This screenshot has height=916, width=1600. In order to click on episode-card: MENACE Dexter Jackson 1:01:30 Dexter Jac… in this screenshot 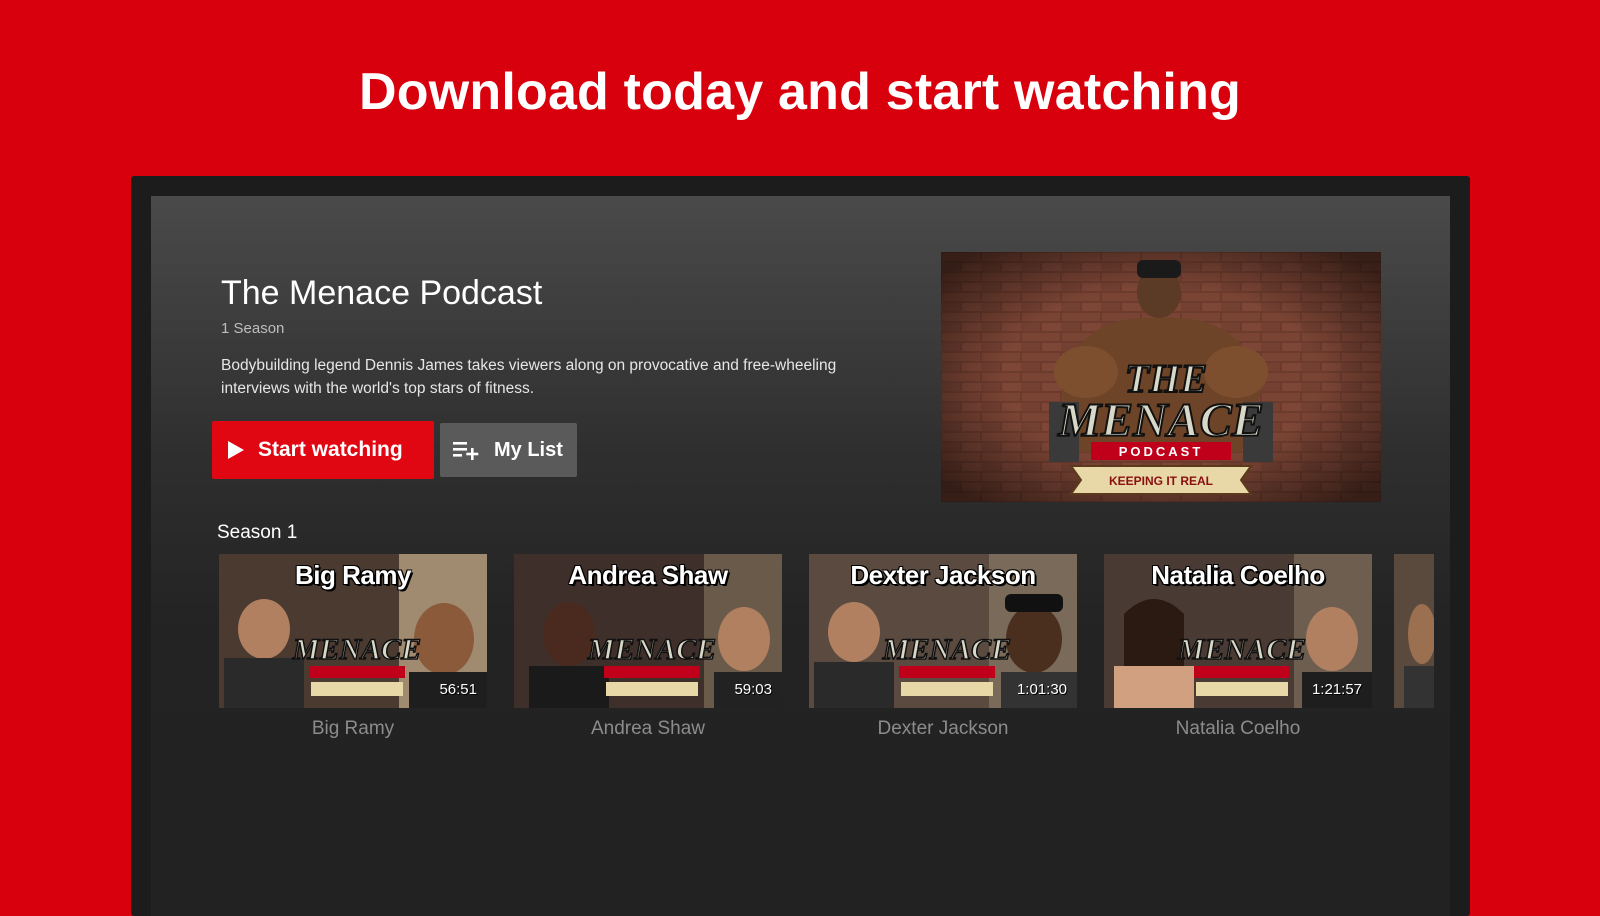, I will do `click(943, 647)`.